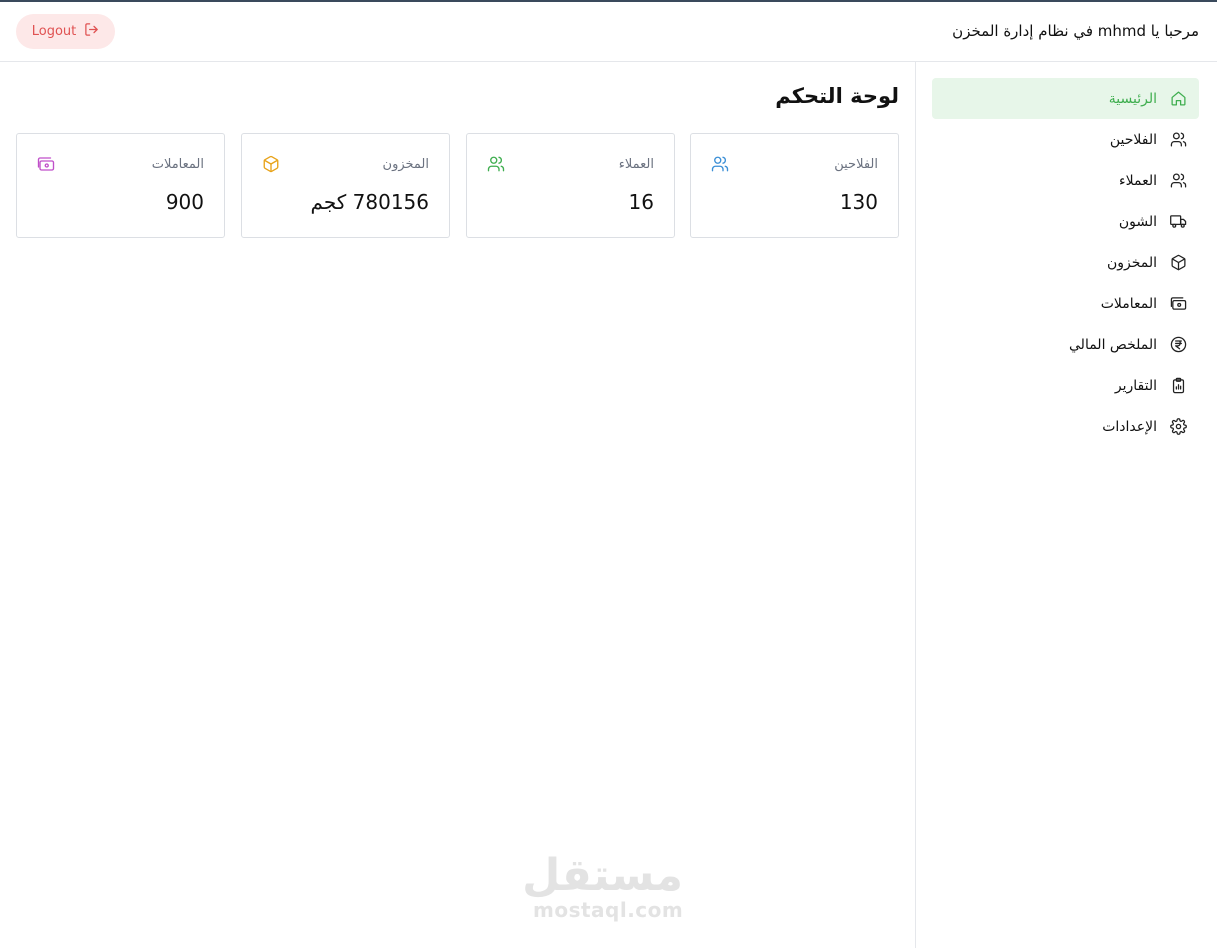 The height and width of the screenshot is (948, 1217). What do you see at coordinates (1065, 344) in the screenshot?
I see `sidebar-item-financial-summary: الملخص المالي` at bounding box center [1065, 344].